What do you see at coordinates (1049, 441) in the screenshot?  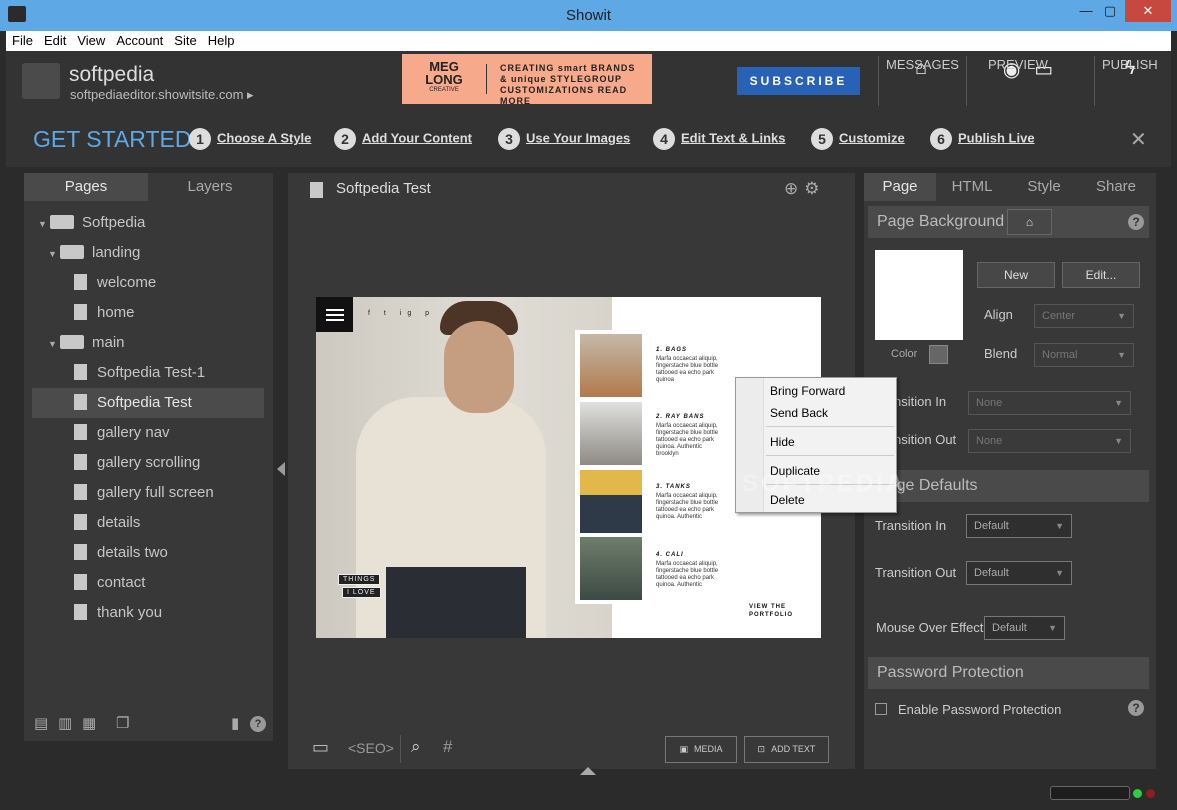 I see `bg-transition-out-dropdown: None ▼` at bounding box center [1049, 441].